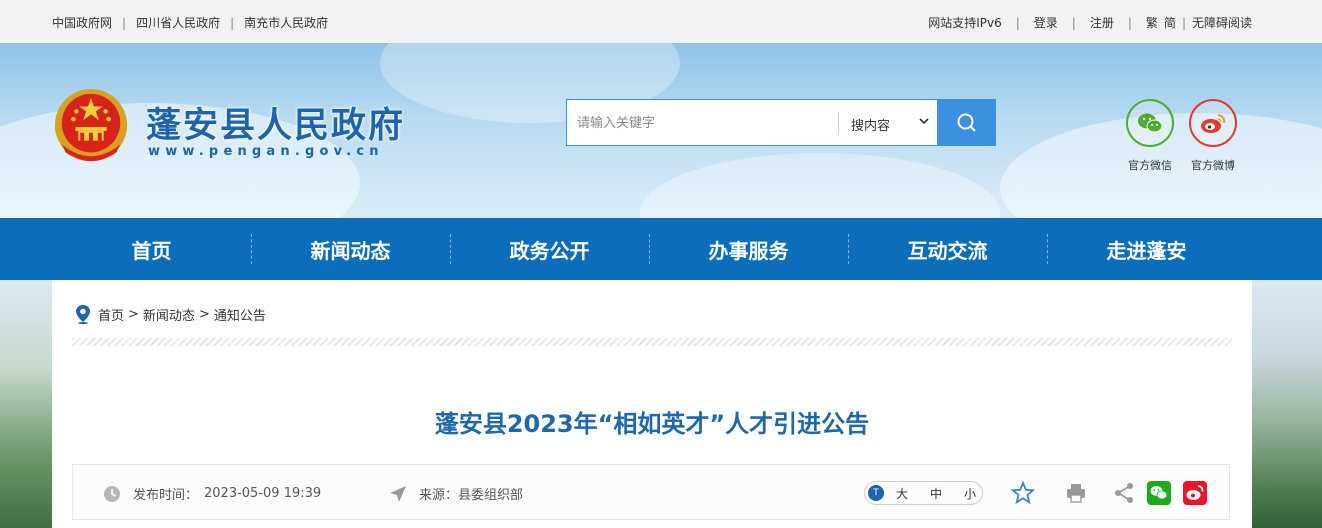 This screenshot has height=528, width=1322. I want to click on accessibility-link: 无障碍阅读, so click(1222, 22).